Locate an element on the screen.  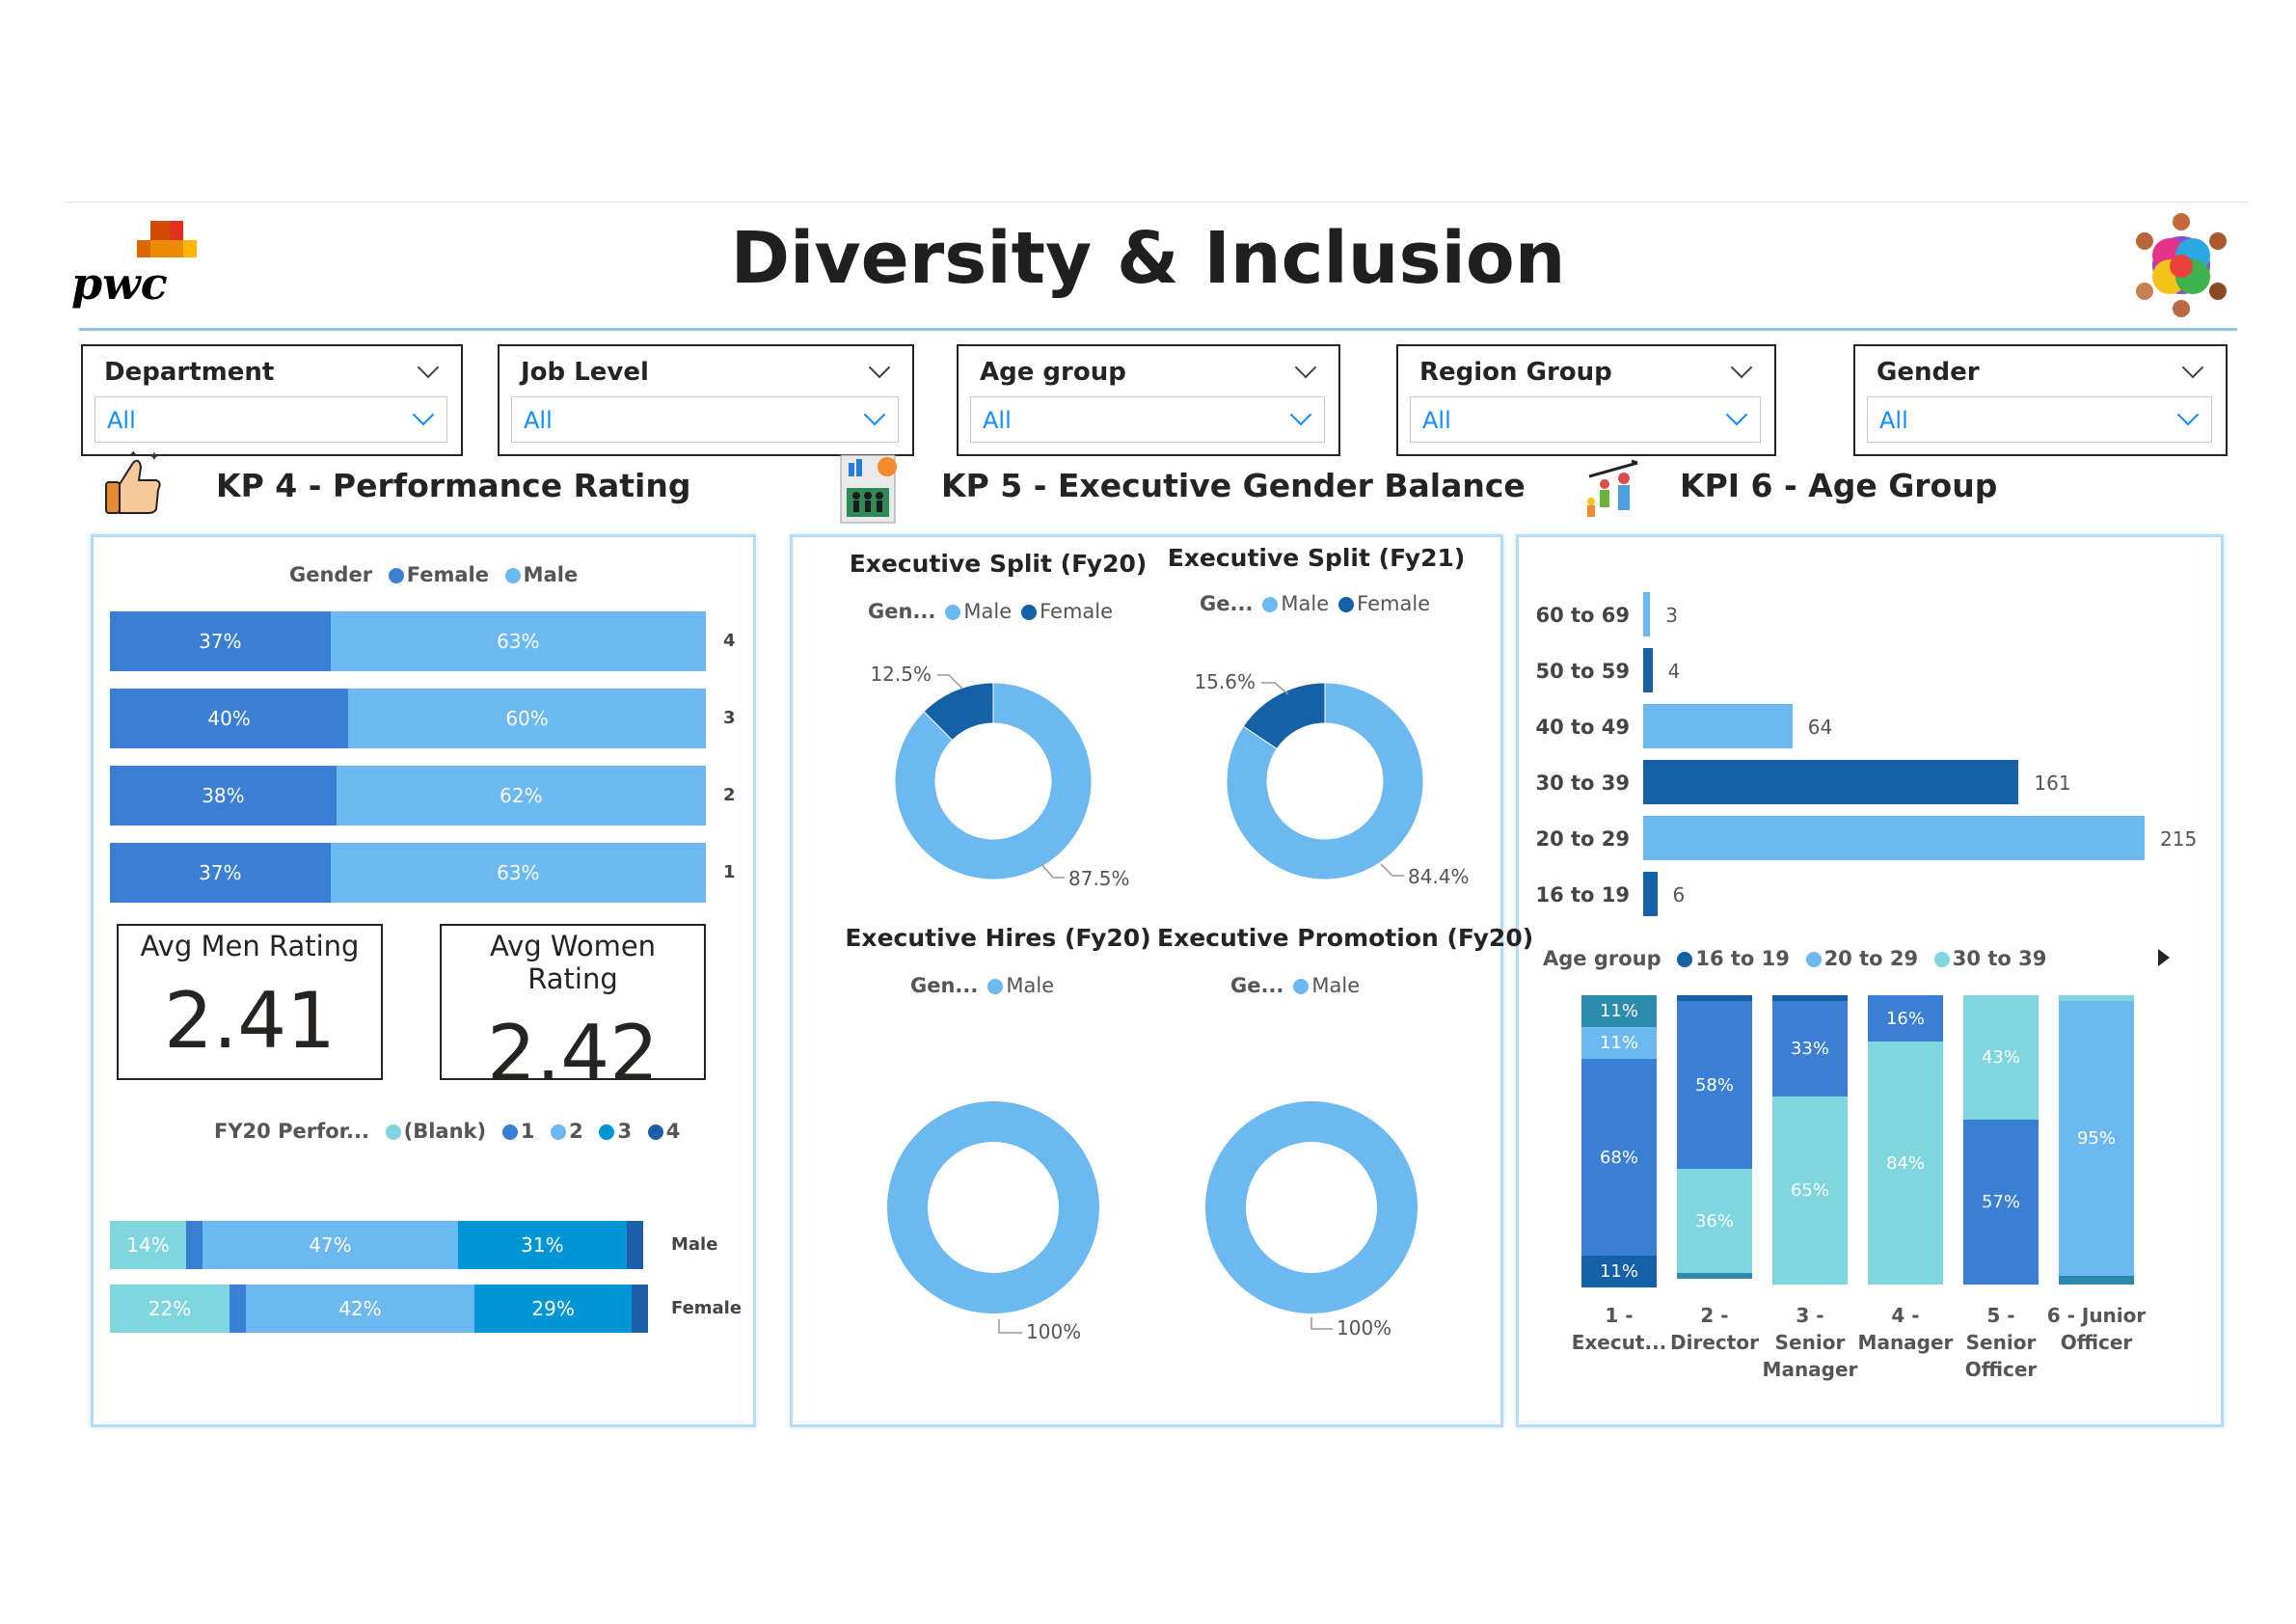
bar-segment-rating-2: 47% is located at coordinates (330, 1245).